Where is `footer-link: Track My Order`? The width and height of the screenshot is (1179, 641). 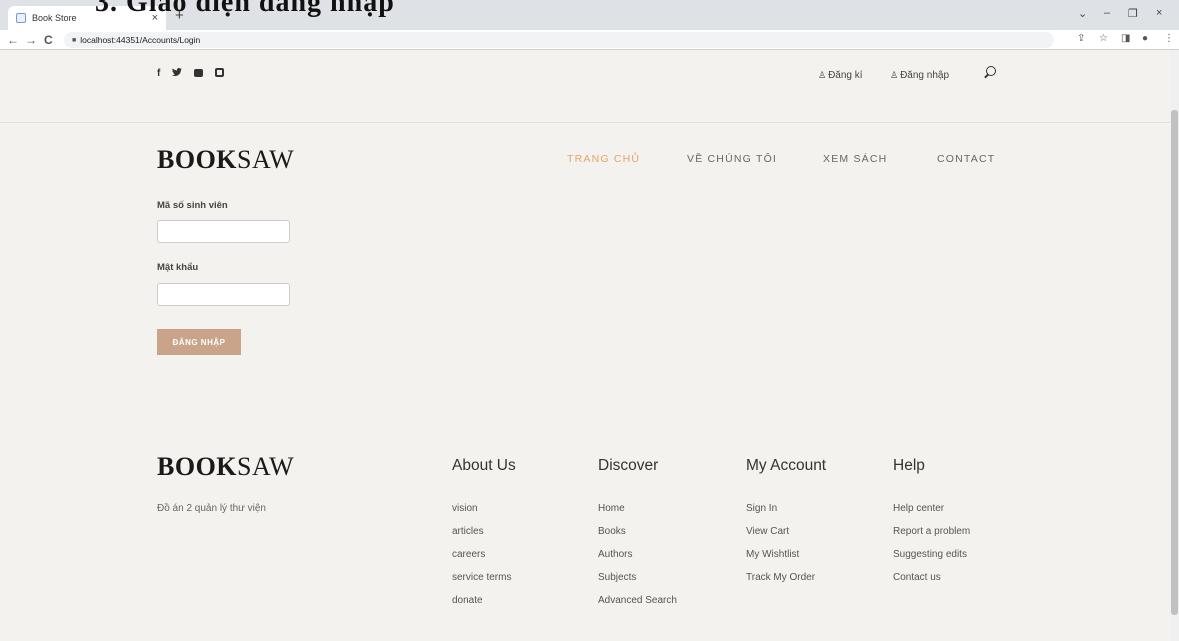
footer-link: Track My Order is located at coordinates (780, 583).